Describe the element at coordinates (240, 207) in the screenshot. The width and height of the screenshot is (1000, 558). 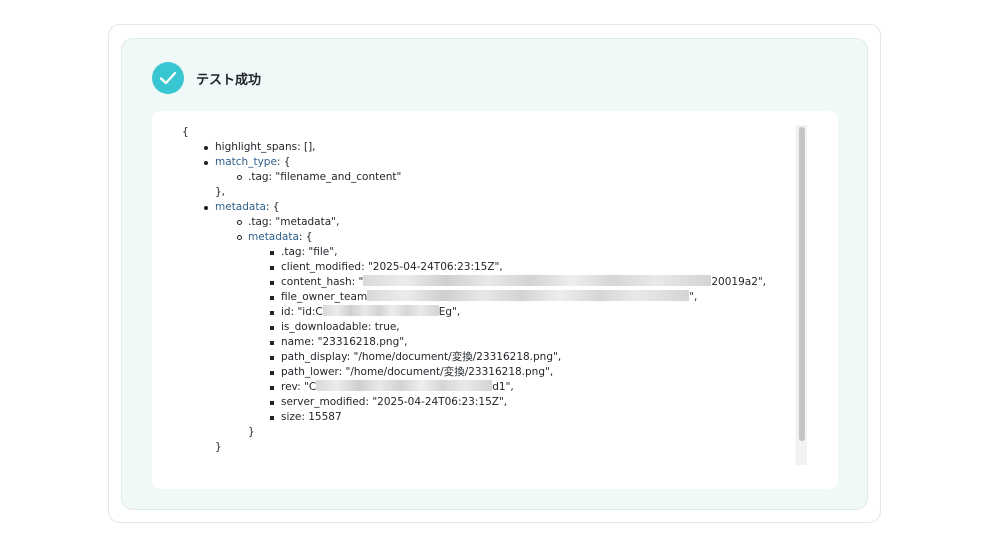
I see `metadata-key: metadata` at that location.